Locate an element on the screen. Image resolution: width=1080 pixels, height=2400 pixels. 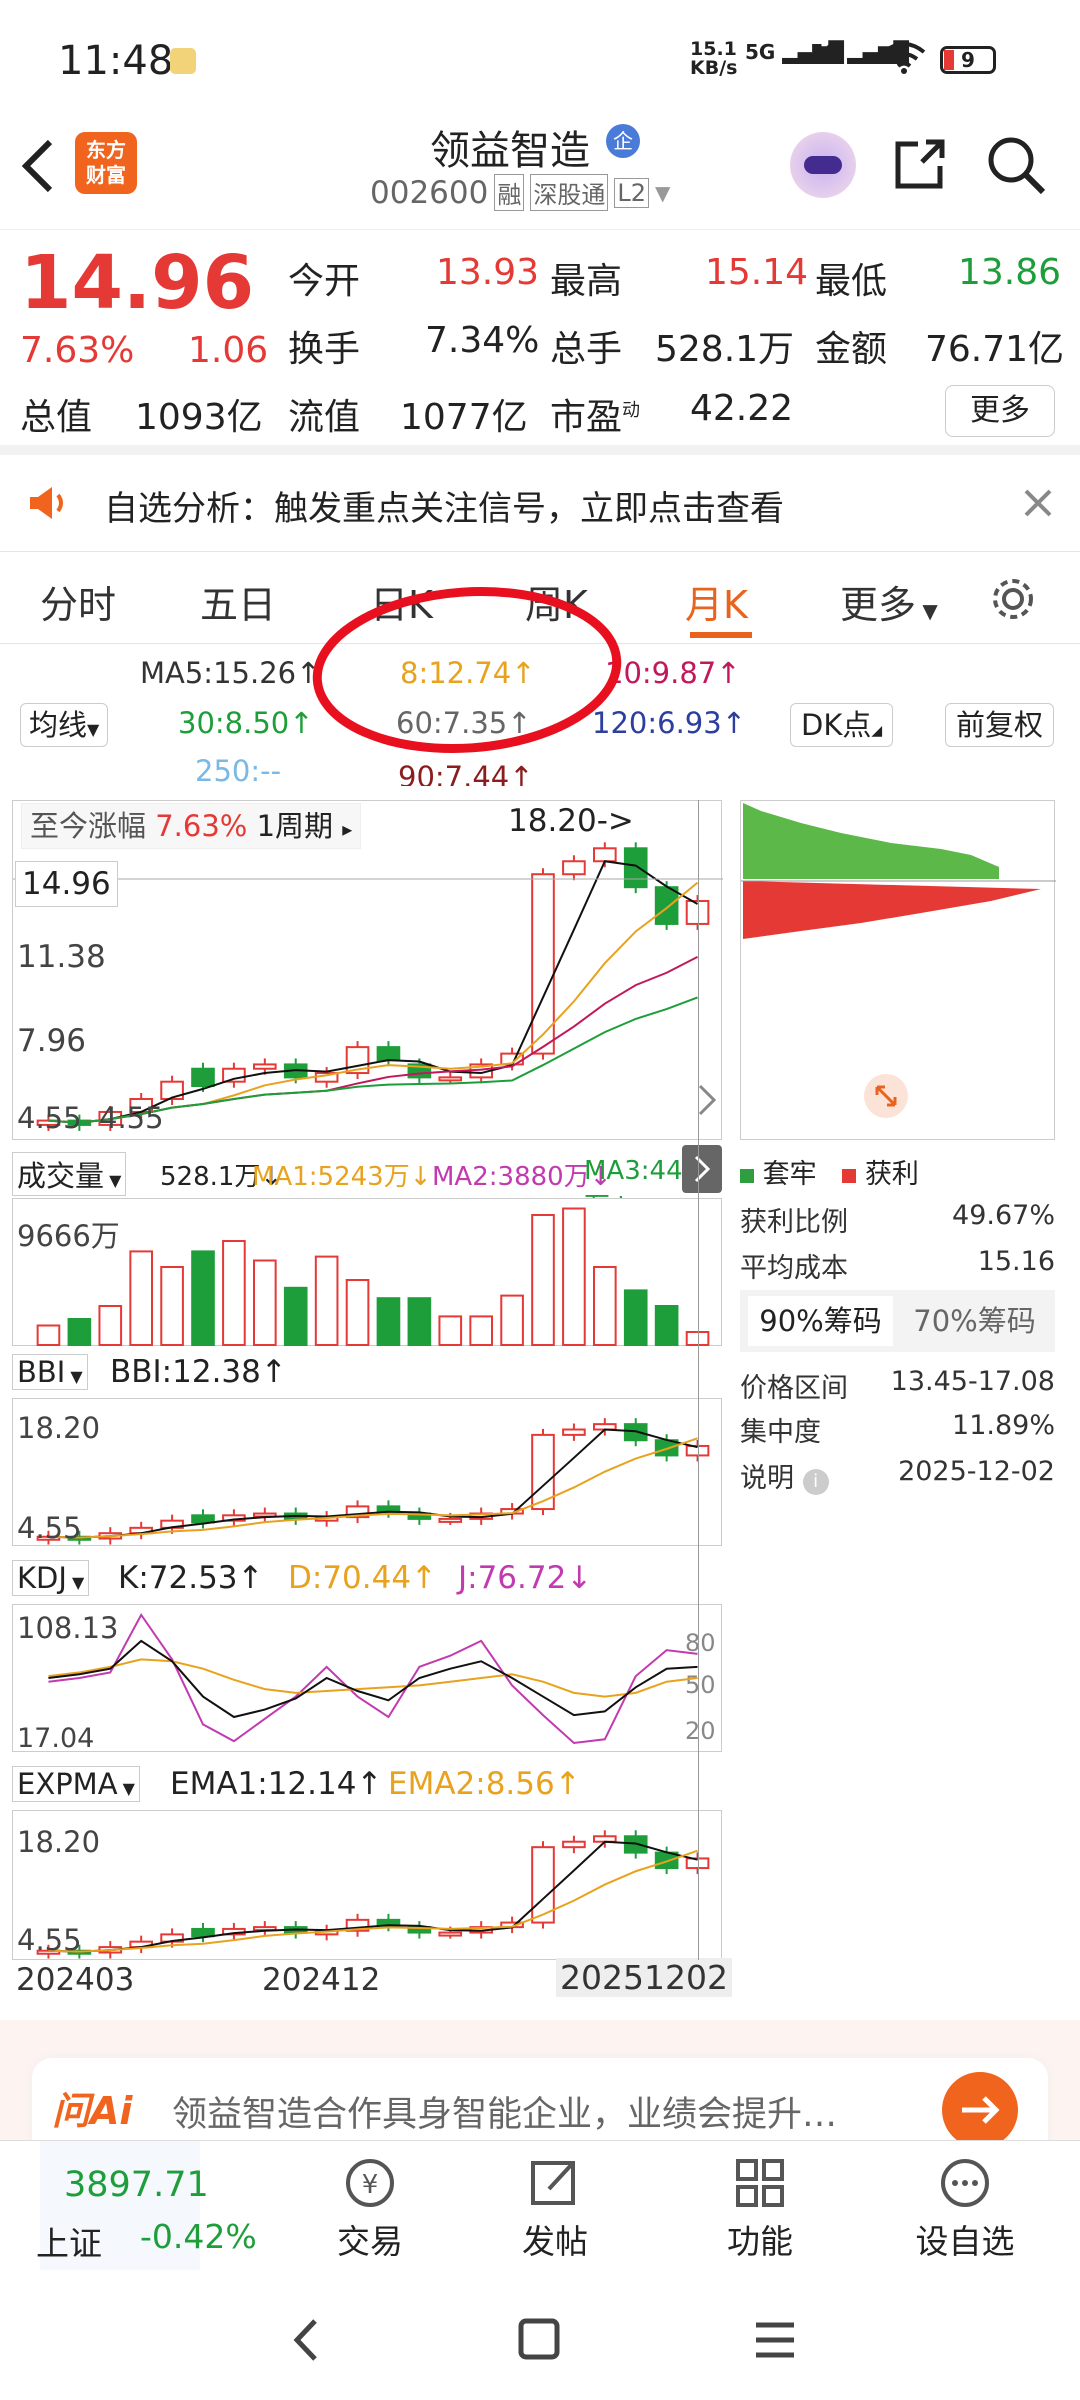
float-label: 流值 is located at coordinates (324, 417).